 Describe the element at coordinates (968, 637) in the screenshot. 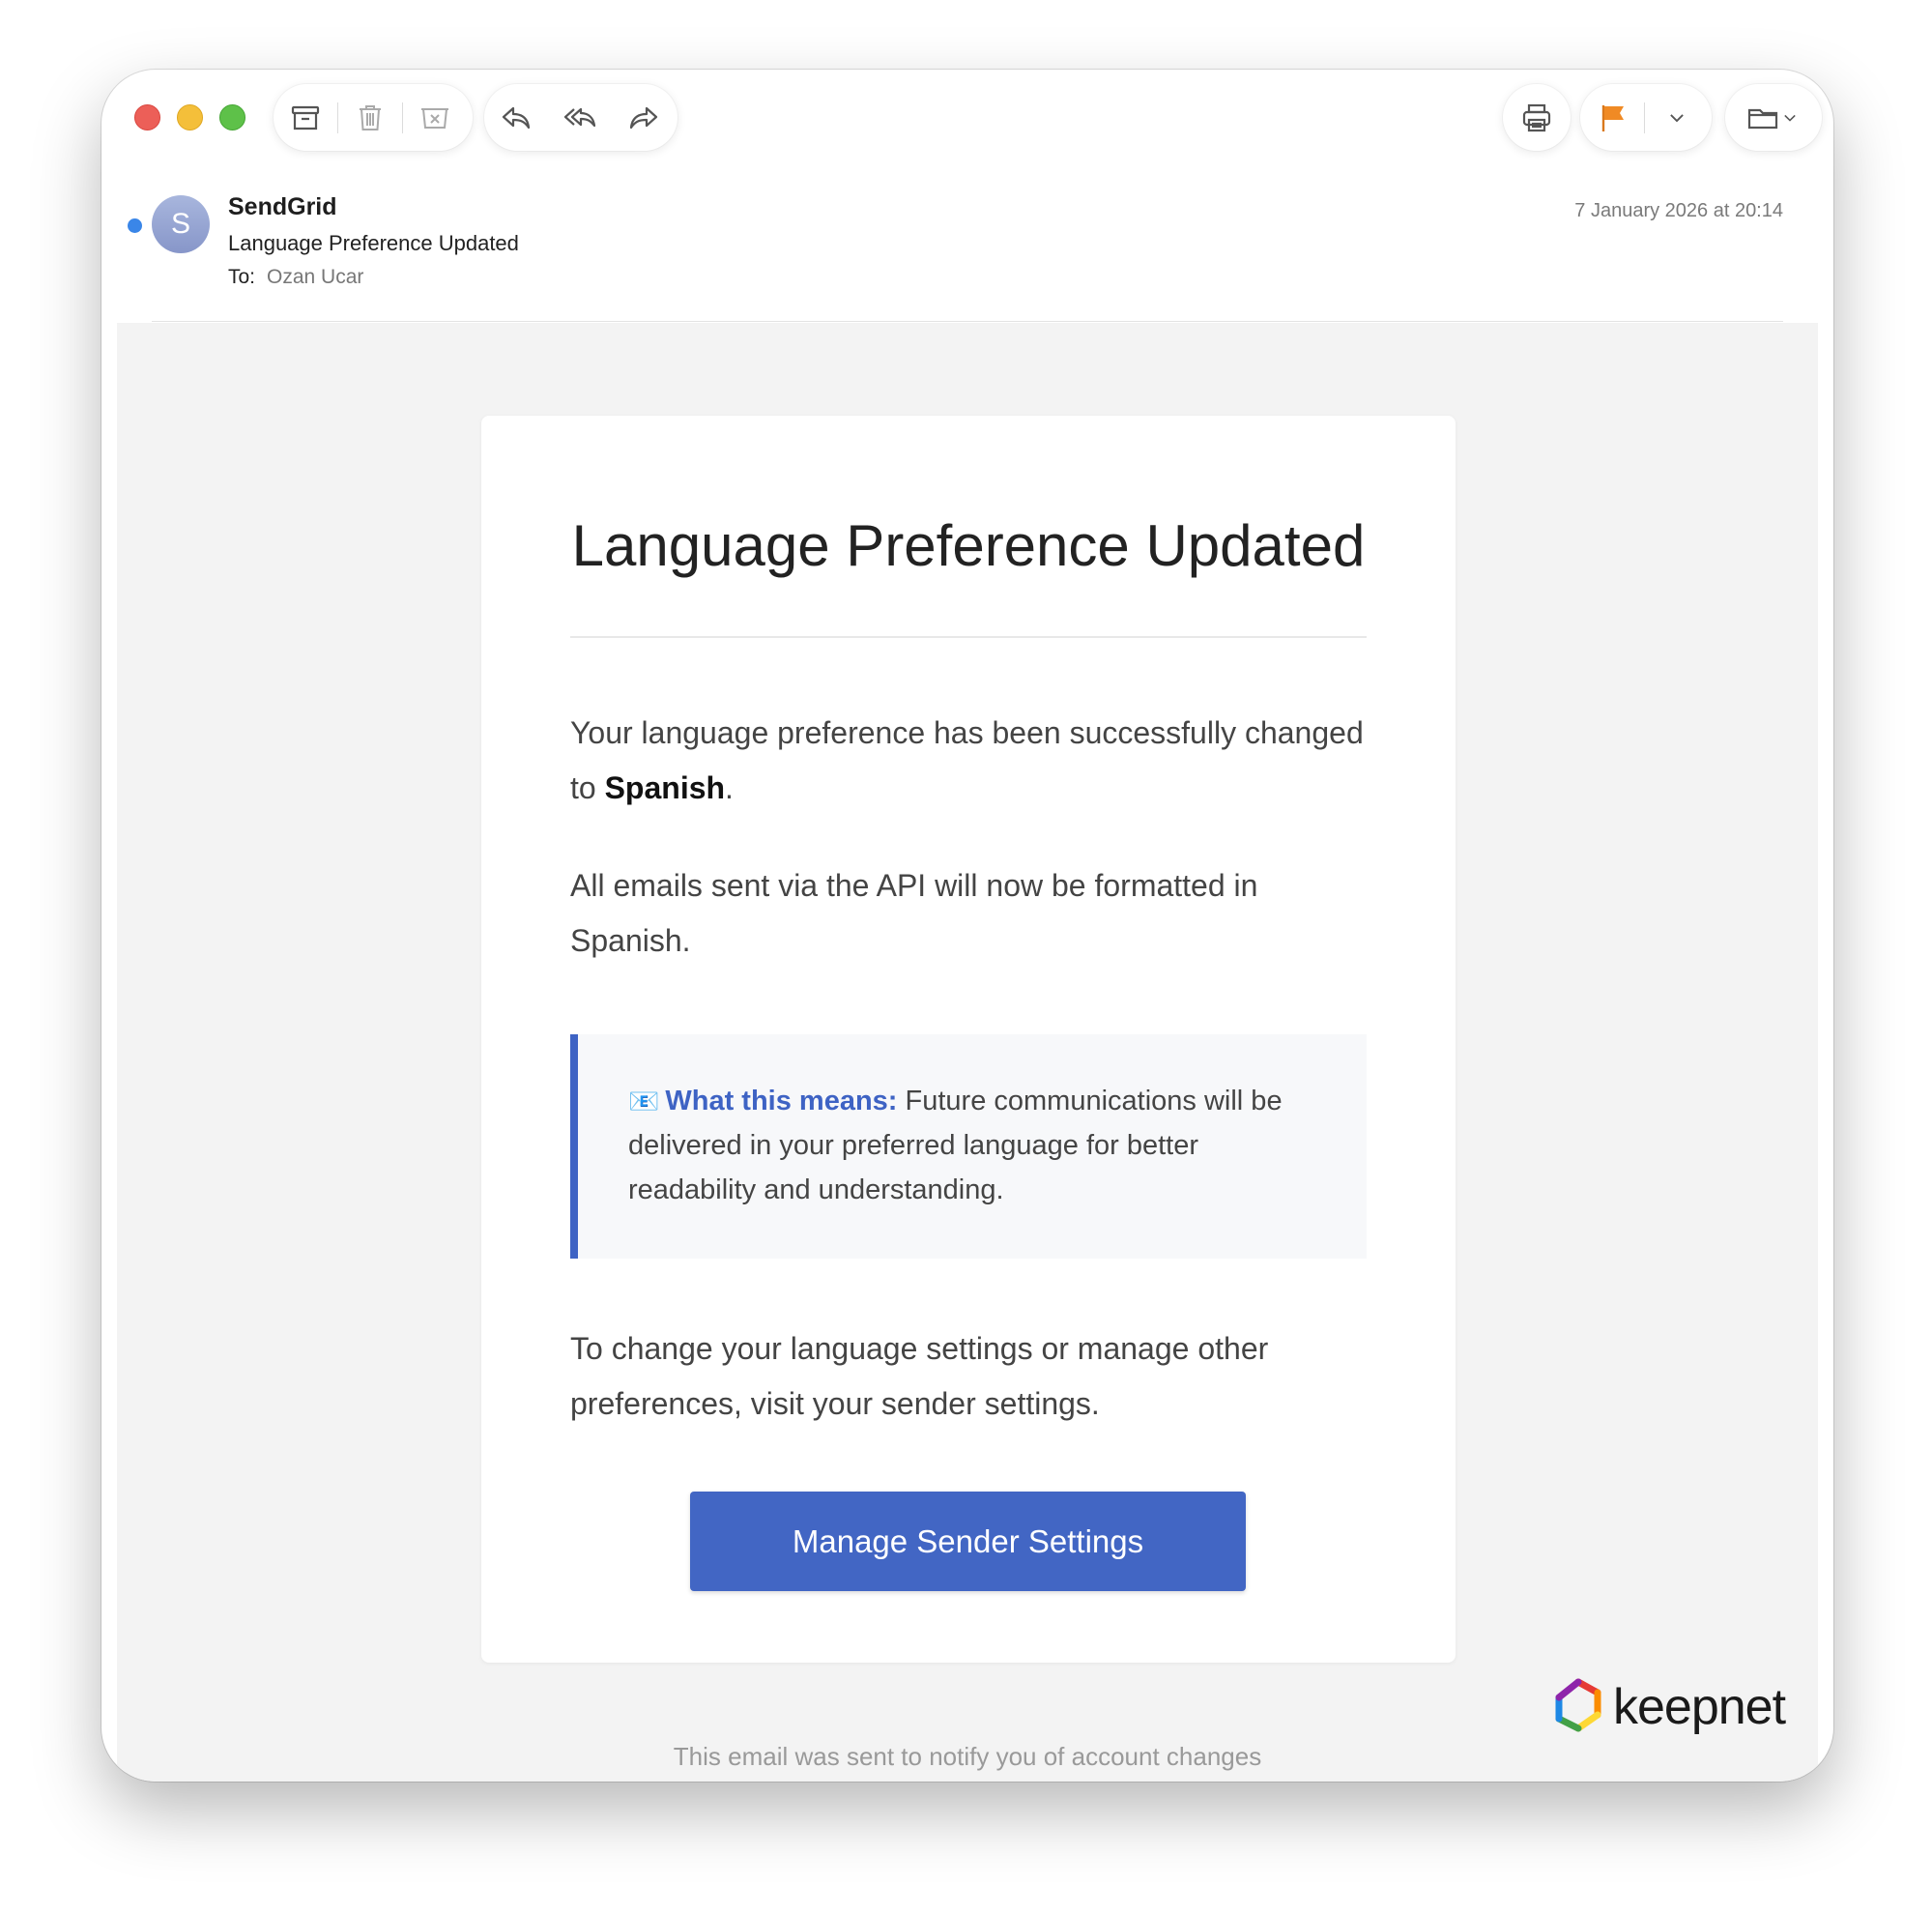

I see `title-divider` at that location.